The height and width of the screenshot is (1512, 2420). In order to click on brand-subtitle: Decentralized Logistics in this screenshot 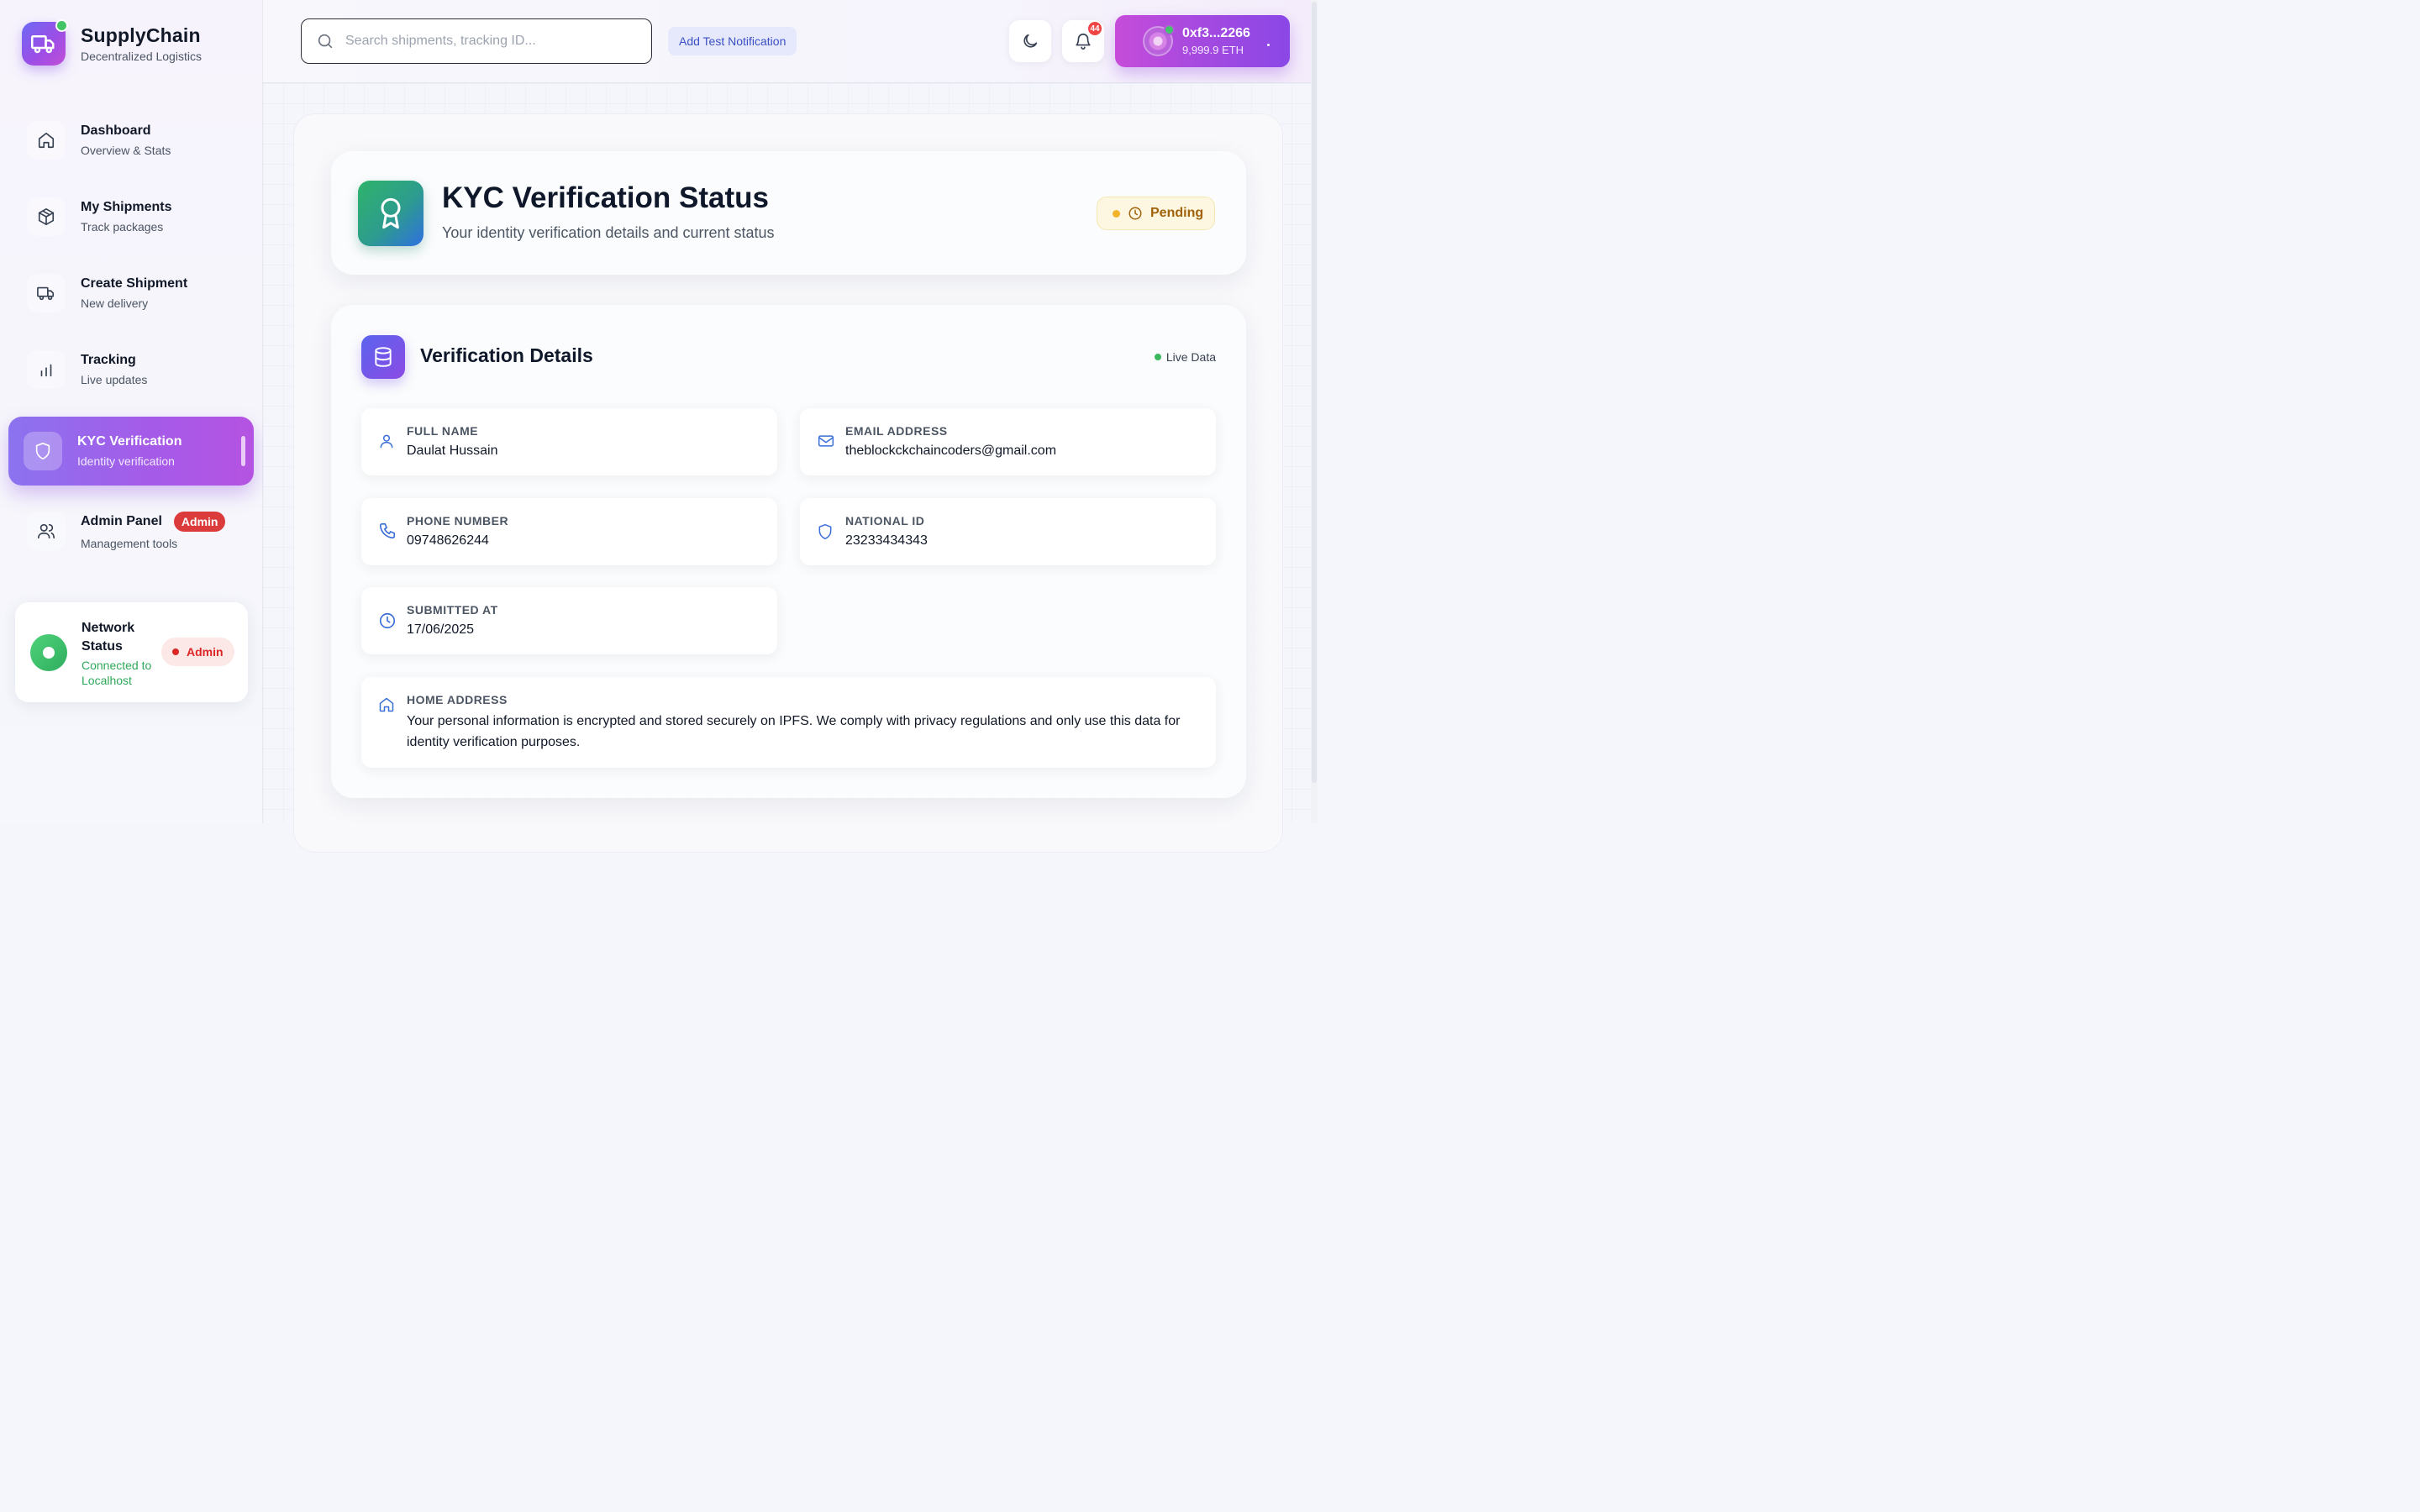, I will do `click(142, 56)`.